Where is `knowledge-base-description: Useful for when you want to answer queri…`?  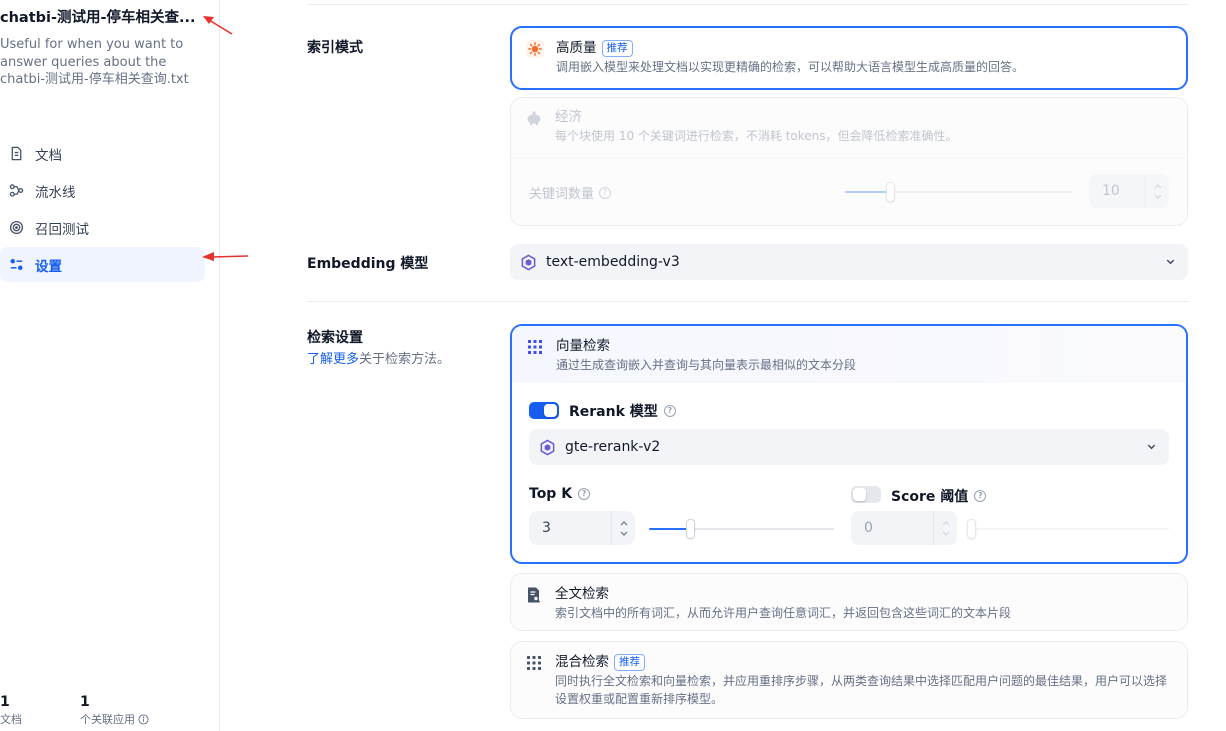
knowledge-base-description: Useful for when you want to answer queri… is located at coordinates (94, 62).